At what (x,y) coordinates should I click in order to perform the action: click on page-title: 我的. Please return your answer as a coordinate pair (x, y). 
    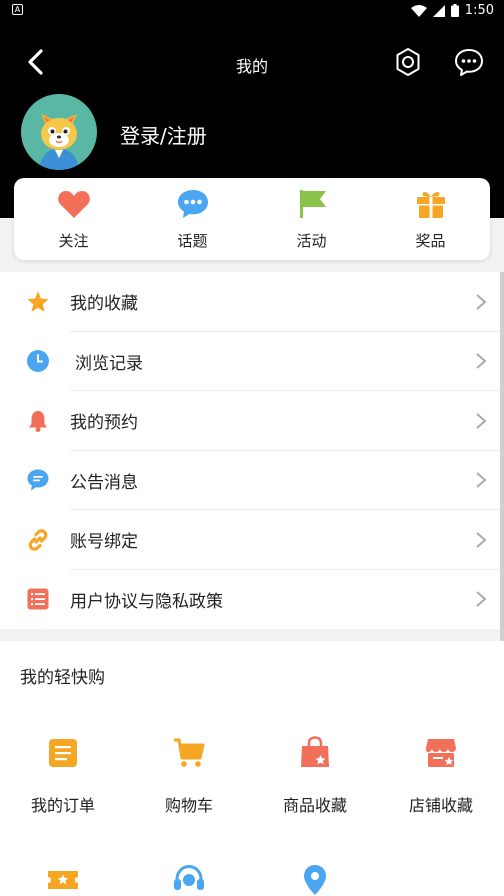
    Looking at the image, I should click on (251, 66).